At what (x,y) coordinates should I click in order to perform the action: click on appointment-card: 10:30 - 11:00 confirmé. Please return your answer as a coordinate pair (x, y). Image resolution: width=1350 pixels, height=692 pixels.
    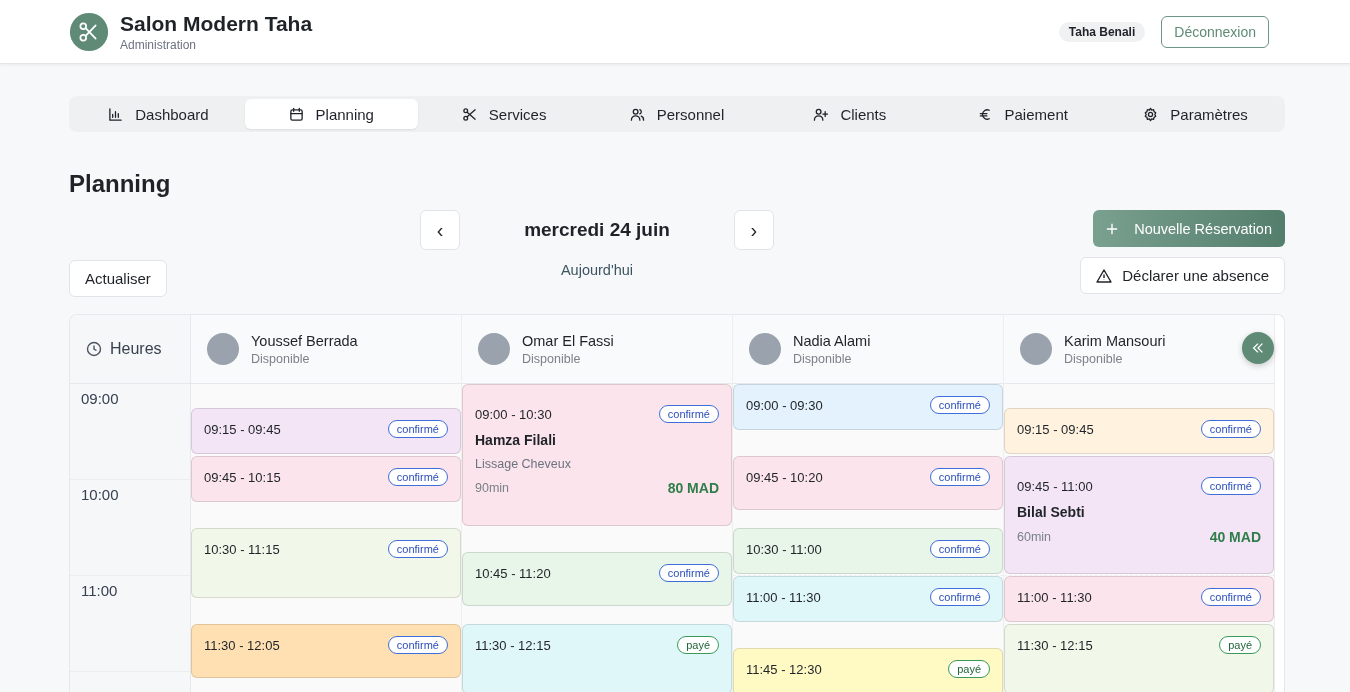
    Looking at the image, I should click on (868, 551).